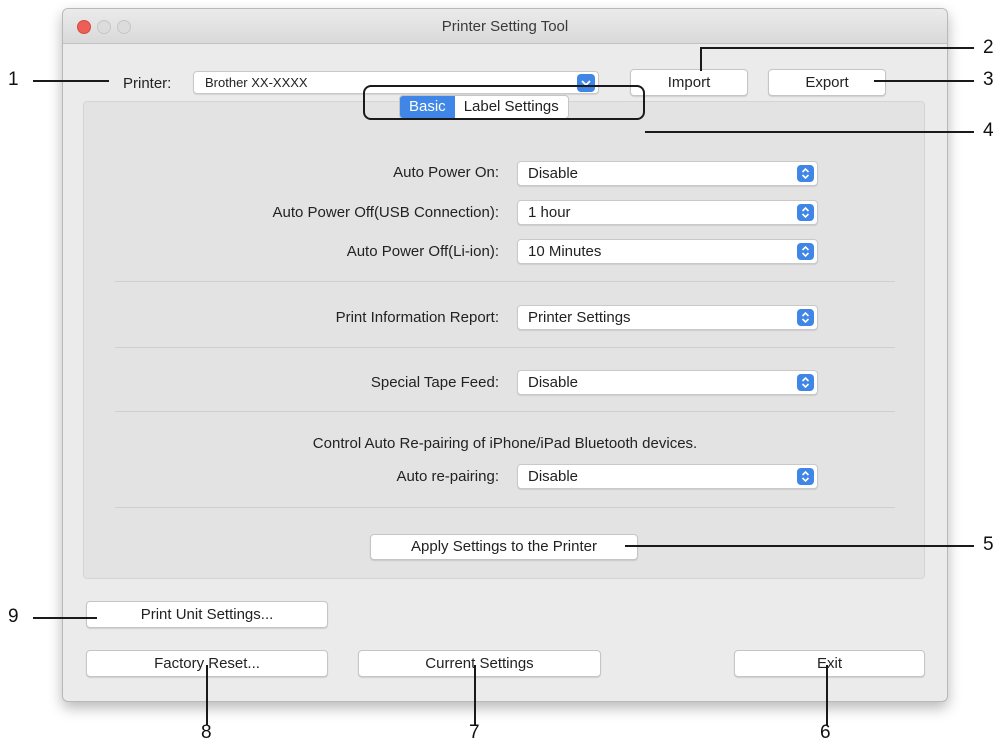 This screenshot has width=1002, height=746. What do you see at coordinates (553, 476) in the screenshot?
I see `auto-repairing-value: Disable` at bounding box center [553, 476].